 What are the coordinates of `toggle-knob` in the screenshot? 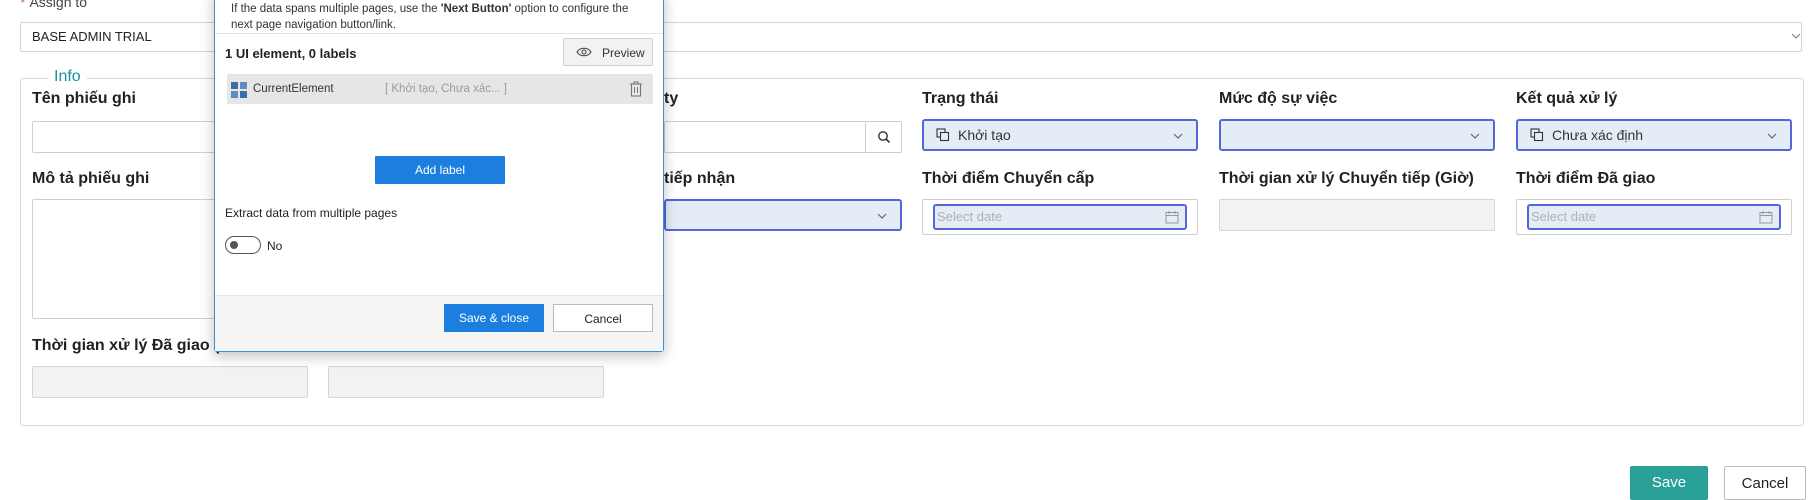 It's located at (234, 245).